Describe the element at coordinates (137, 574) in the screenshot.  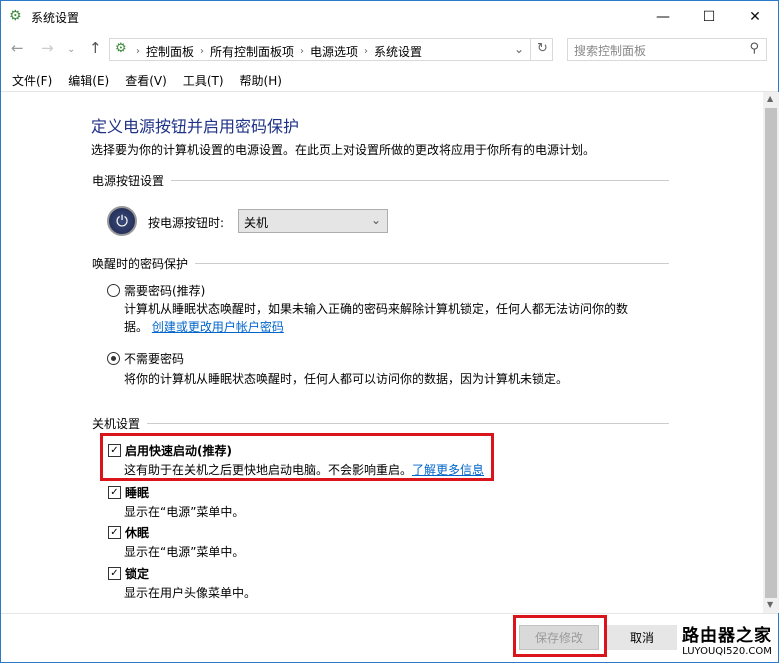
I see `checkbox-label: 锁定` at that location.